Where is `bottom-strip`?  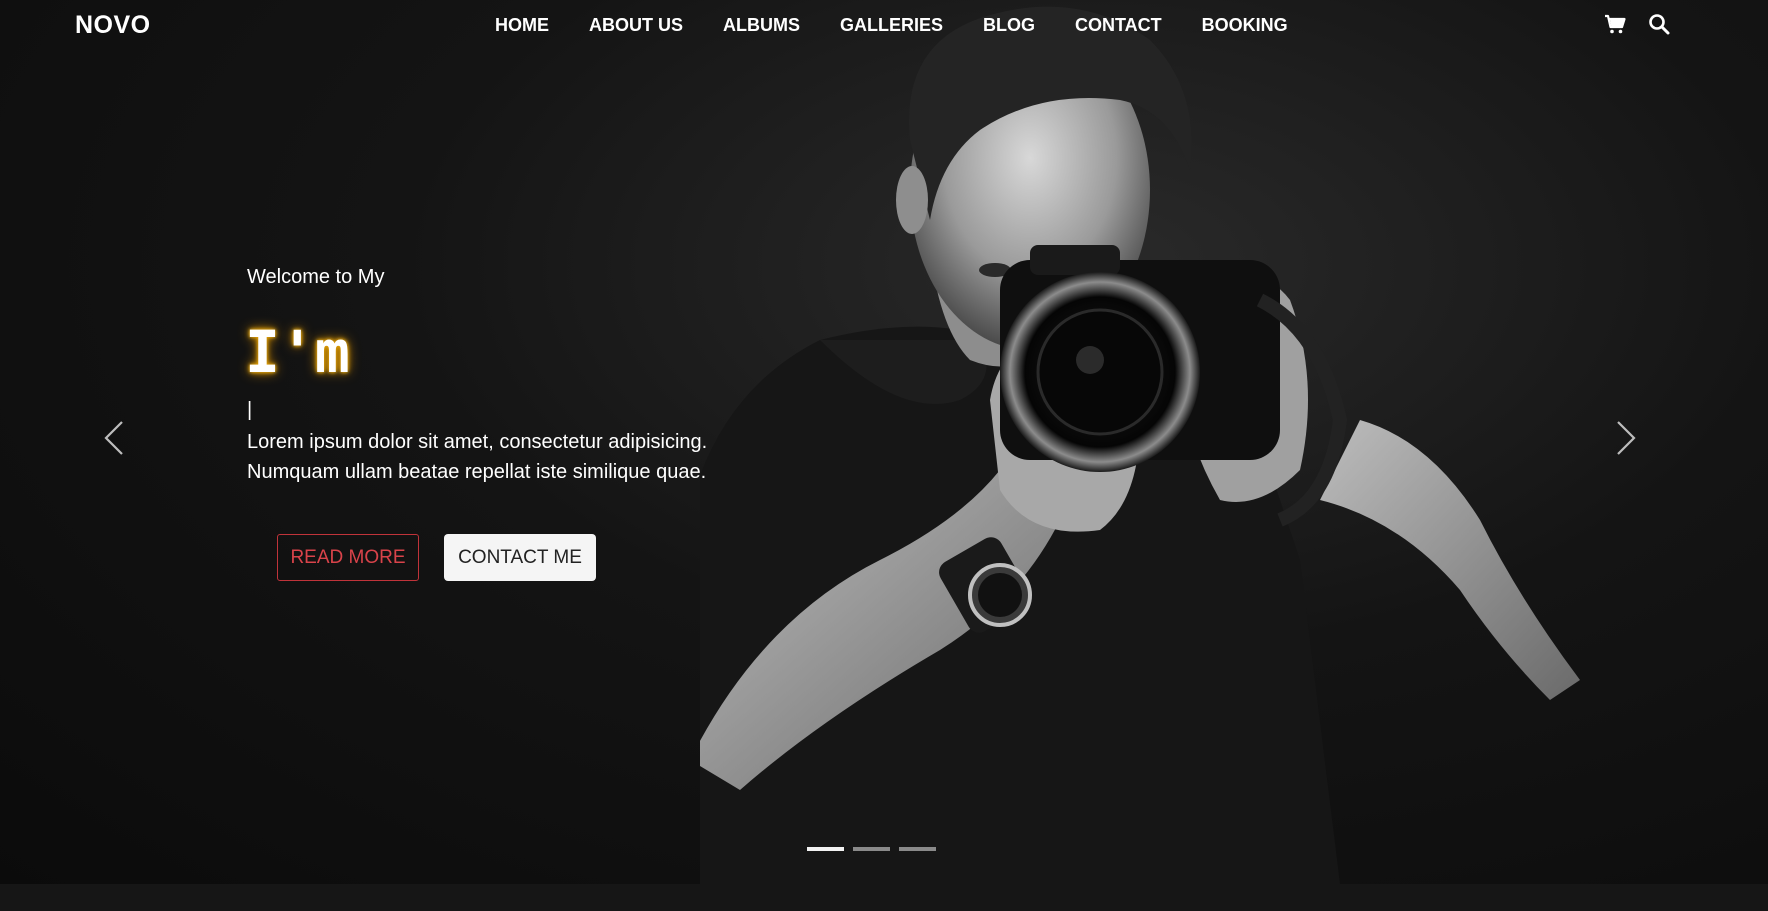 bottom-strip is located at coordinates (884, 897).